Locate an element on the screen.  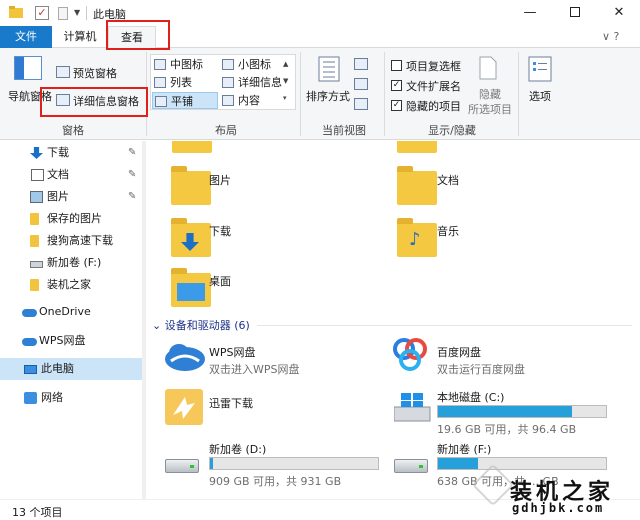
layout-details: 详细信息 is located at coordinates (254, 82).